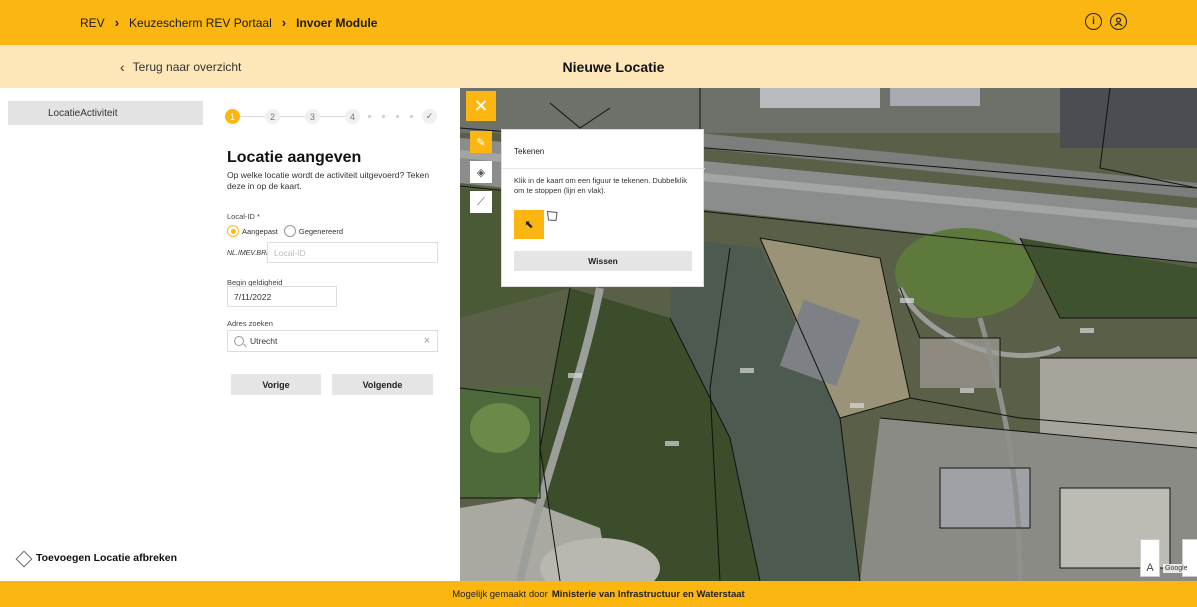 The image size is (1197, 607). Describe the element at coordinates (352, 116) in the screenshot. I see `step-4: 4` at that location.